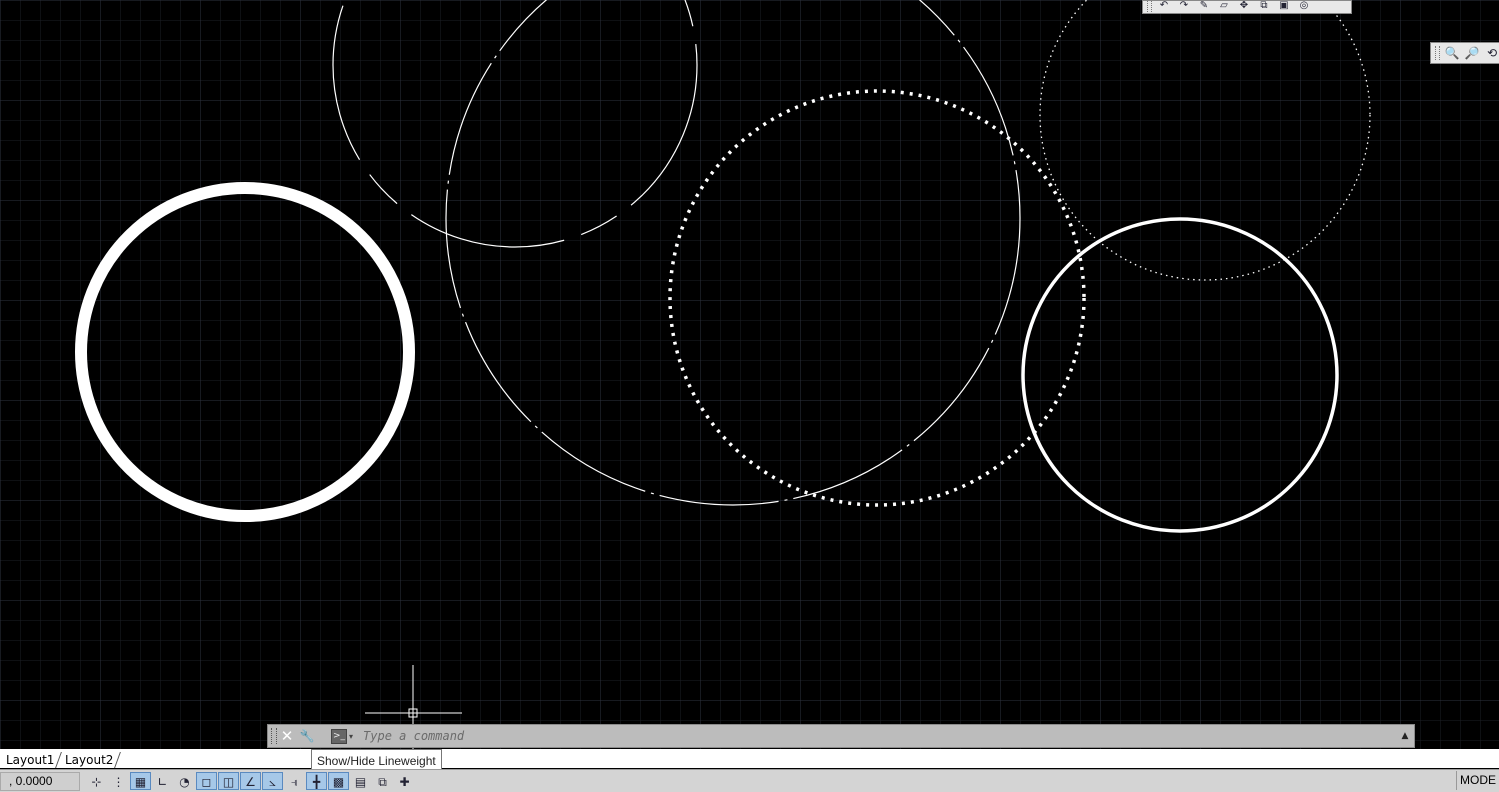  What do you see at coordinates (1164, 6) in the screenshot?
I see `undo-icon: ↶` at bounding box center [1164, 6].